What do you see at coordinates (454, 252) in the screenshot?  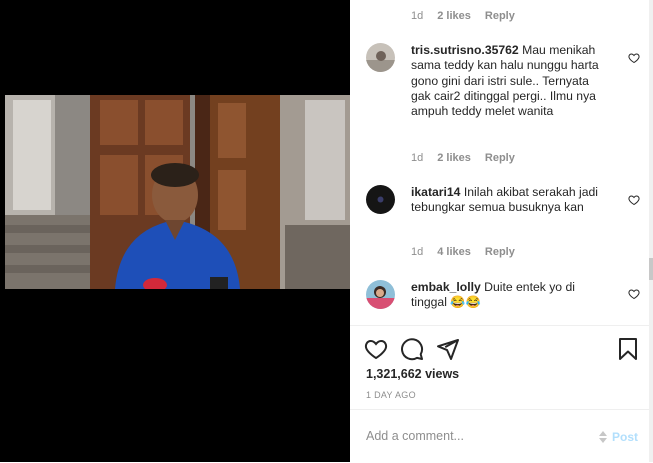 I see `comment-likes: 4 likes` at bounding box center [454, 252].